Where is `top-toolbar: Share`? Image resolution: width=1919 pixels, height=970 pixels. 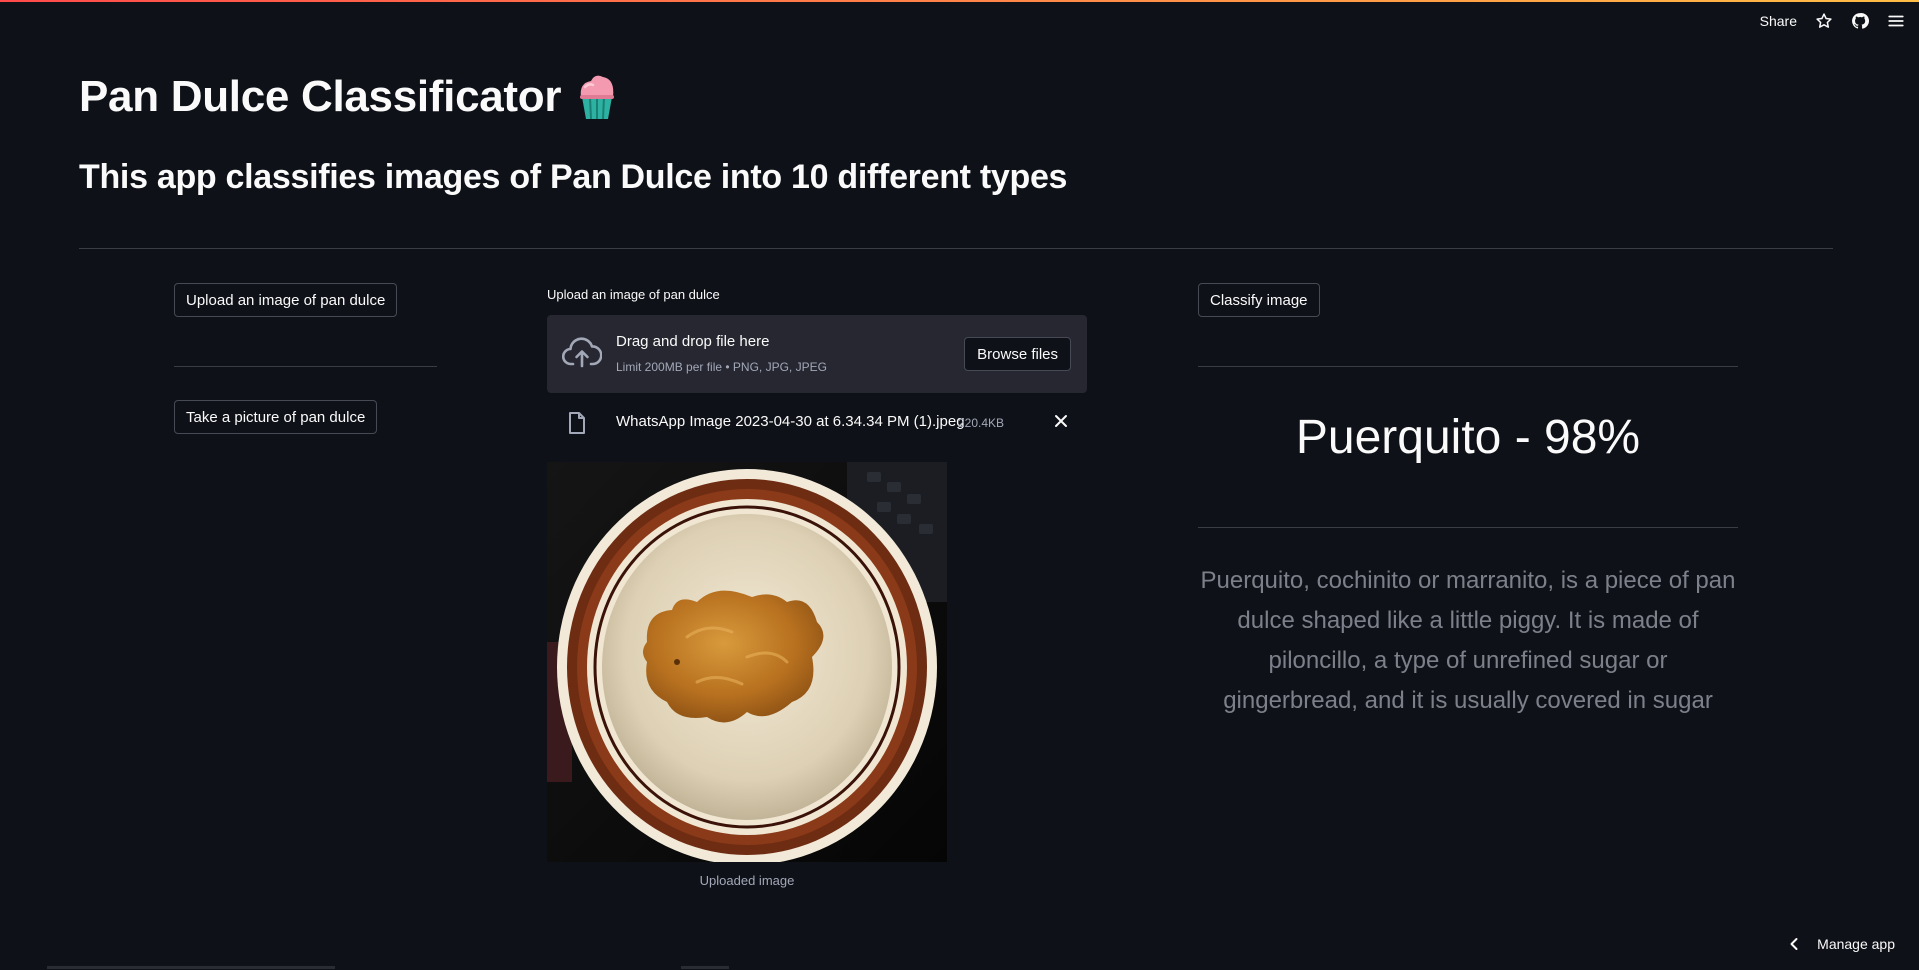 top-toolbar: Share is located at coordinates (1832, 21).